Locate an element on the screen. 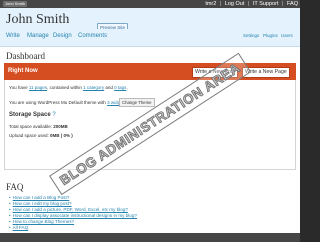 This screenshot has width=320, height=242. storage-title-text: Storage Space is located at coordinates (30, 115).